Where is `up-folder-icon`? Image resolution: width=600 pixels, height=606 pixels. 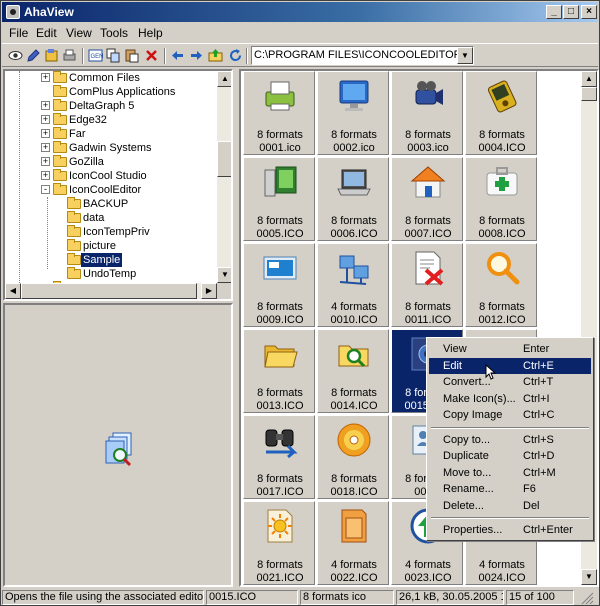
up-folder-icon is located at coordinates (215, 55).